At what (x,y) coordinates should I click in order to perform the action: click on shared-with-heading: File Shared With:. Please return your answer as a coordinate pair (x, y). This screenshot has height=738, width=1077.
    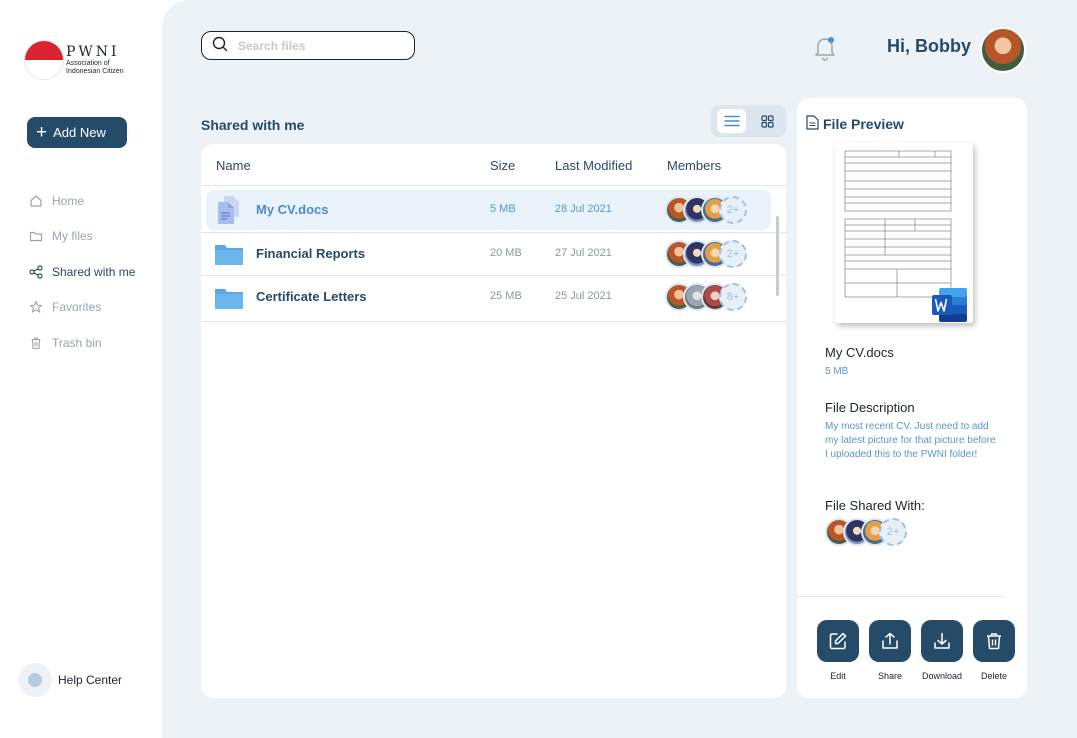
    Looking at the image, I should click on (875, 505).